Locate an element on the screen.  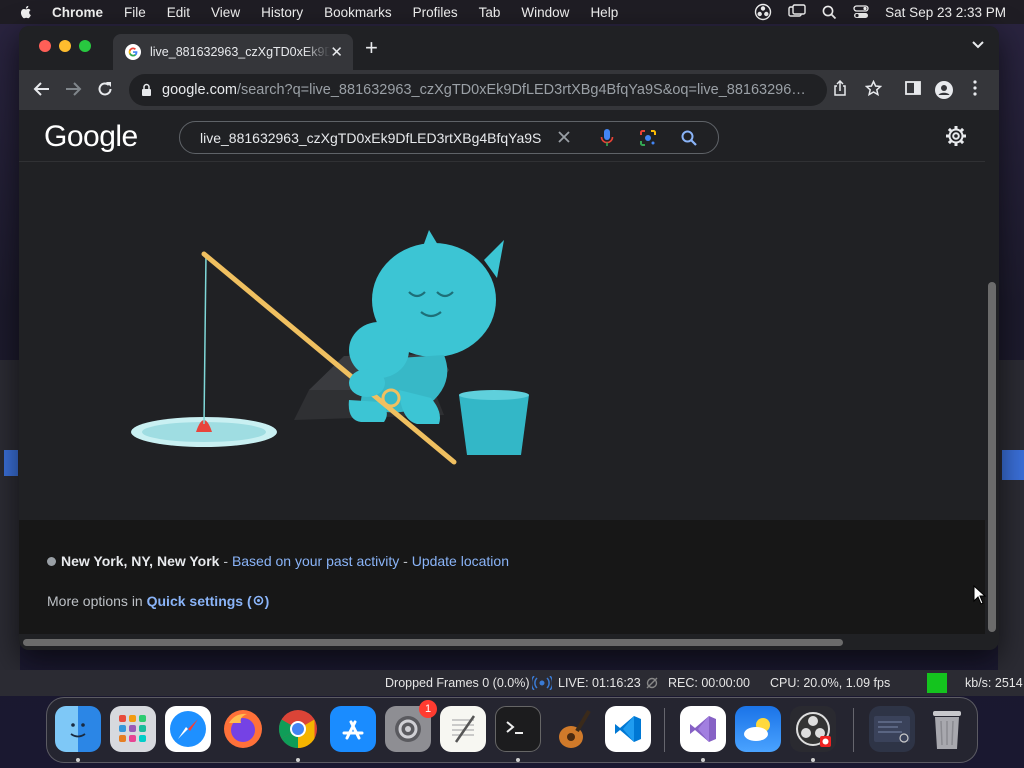
notification-badge: 1 is located at coordinates (428, 709).